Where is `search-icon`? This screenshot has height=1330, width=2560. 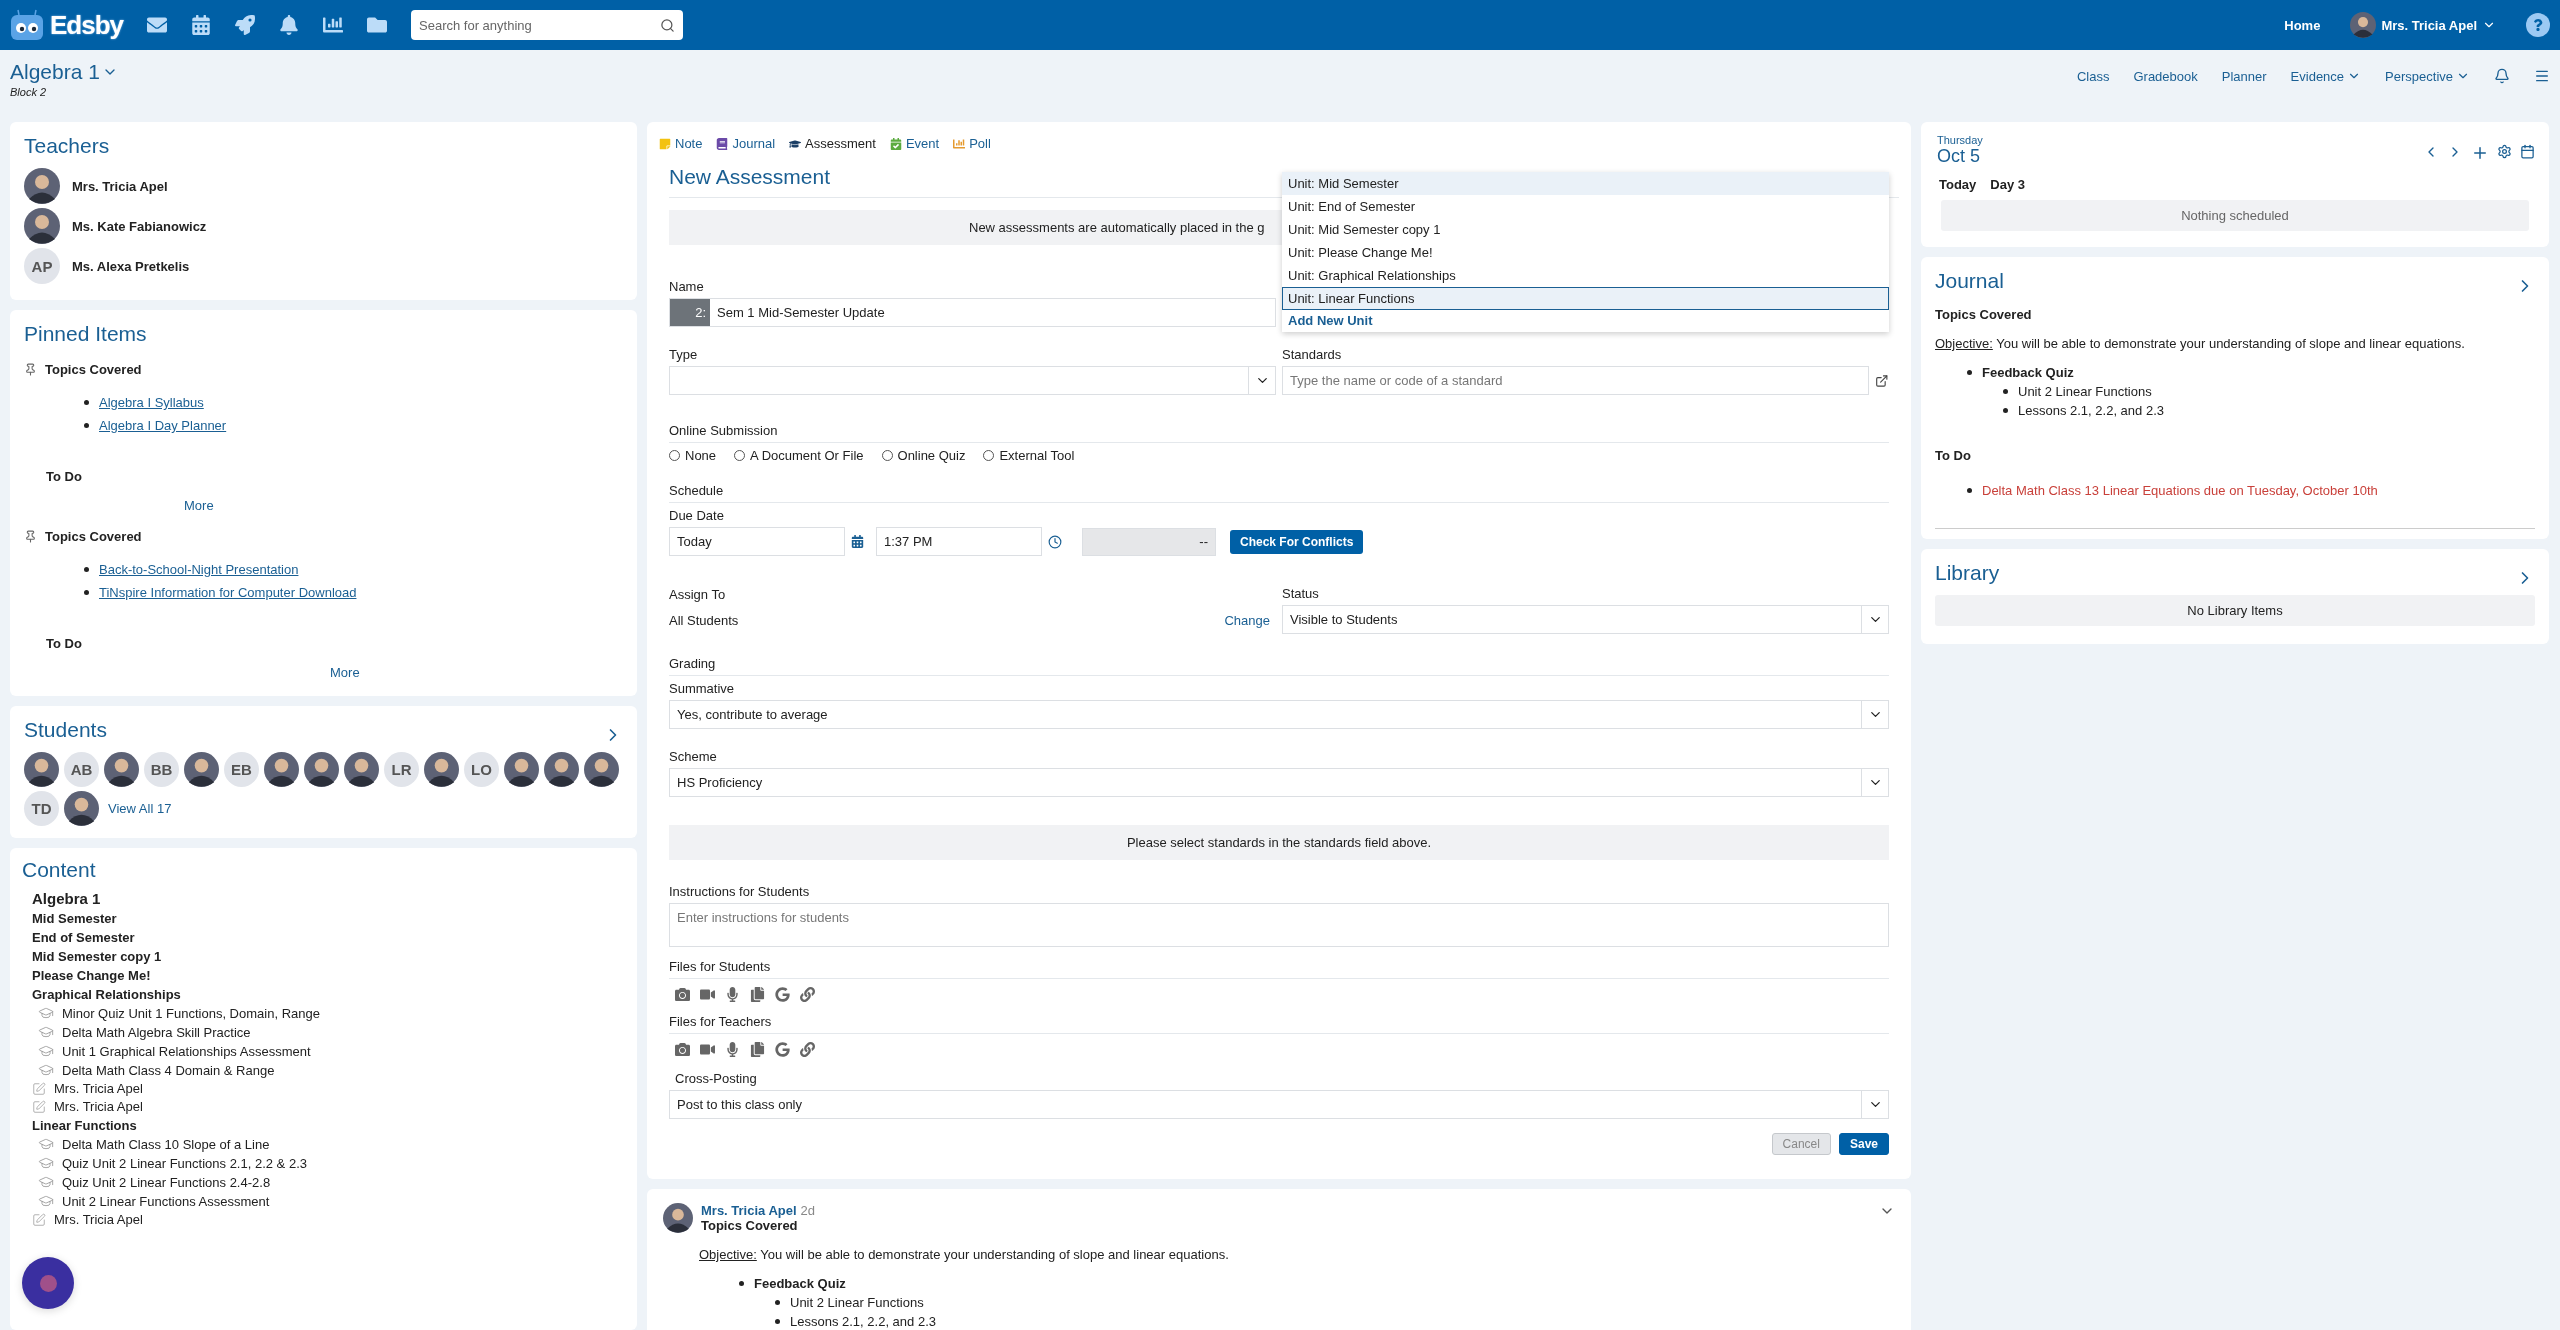
search-icon is located at coordinates (668, 25).